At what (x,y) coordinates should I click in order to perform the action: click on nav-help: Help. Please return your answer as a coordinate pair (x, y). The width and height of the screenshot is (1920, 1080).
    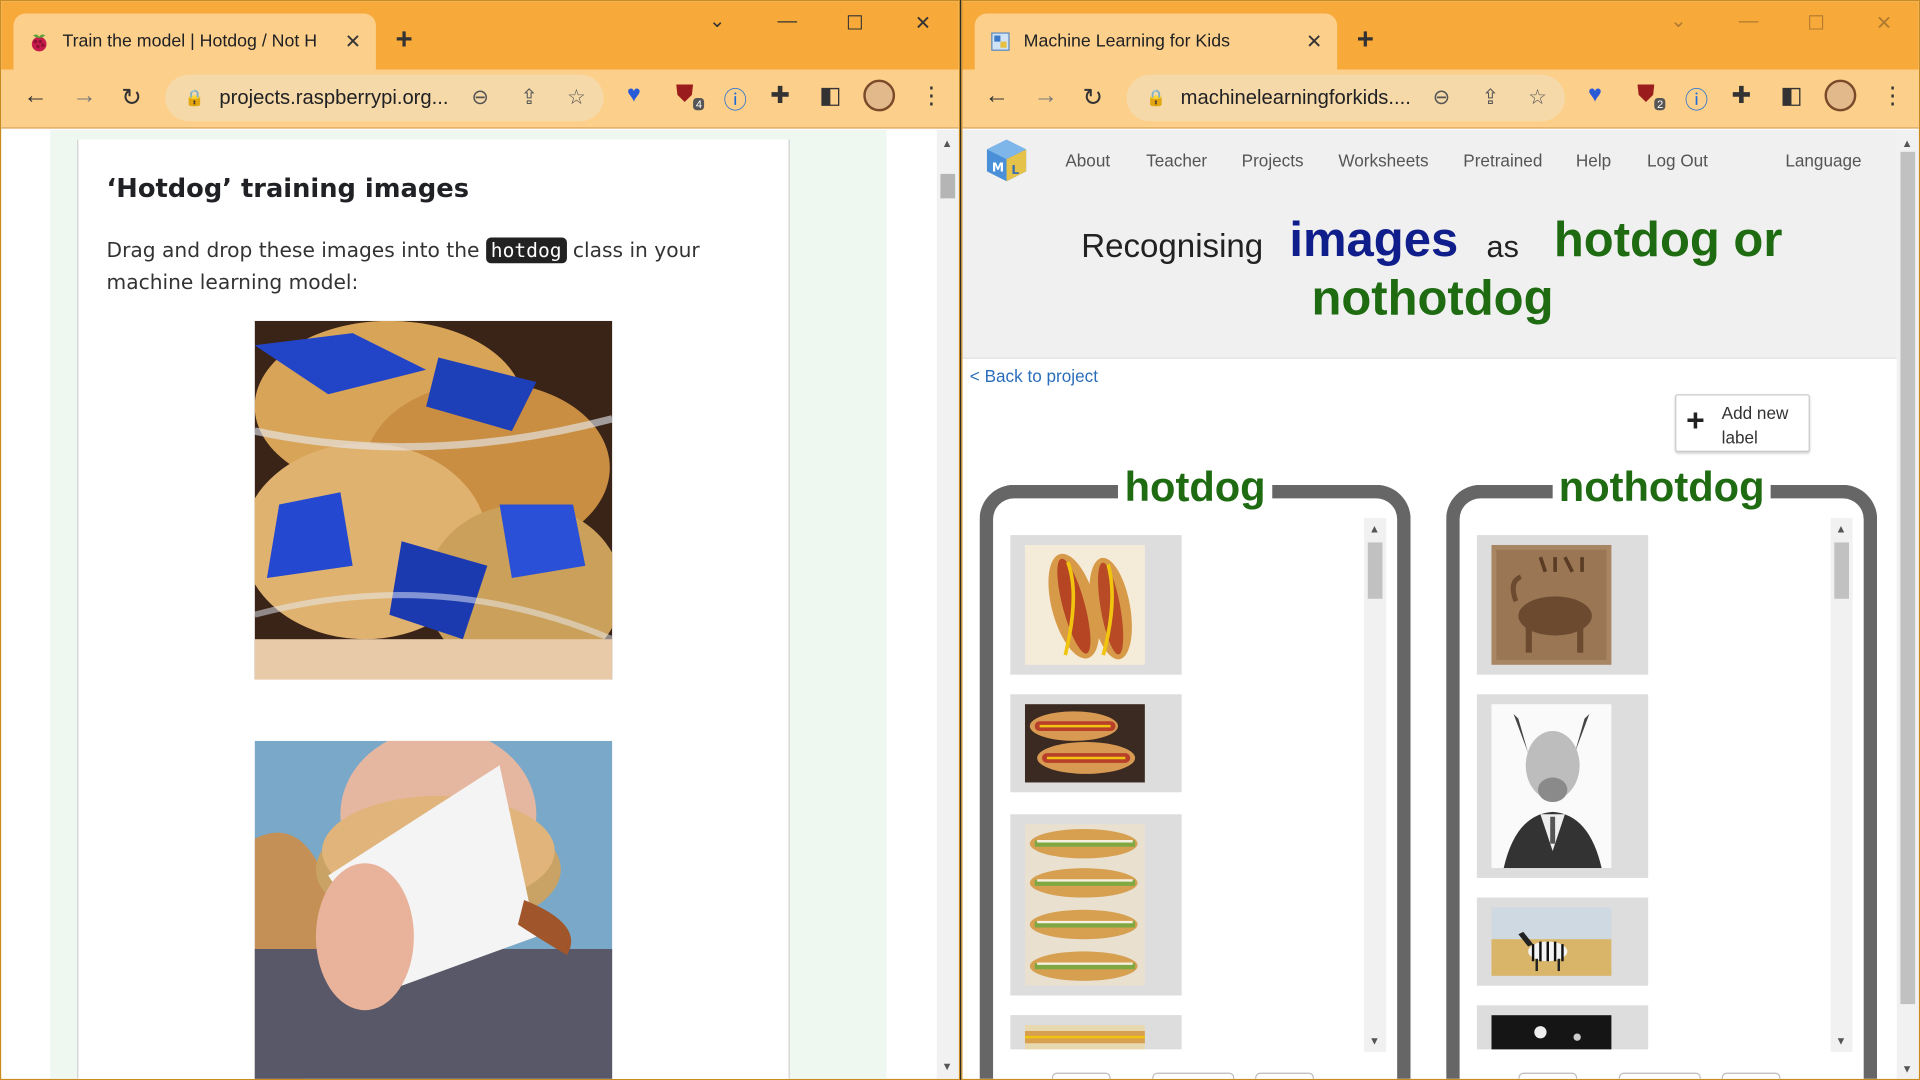
    Looking at the image, I should click on (1593, 161).